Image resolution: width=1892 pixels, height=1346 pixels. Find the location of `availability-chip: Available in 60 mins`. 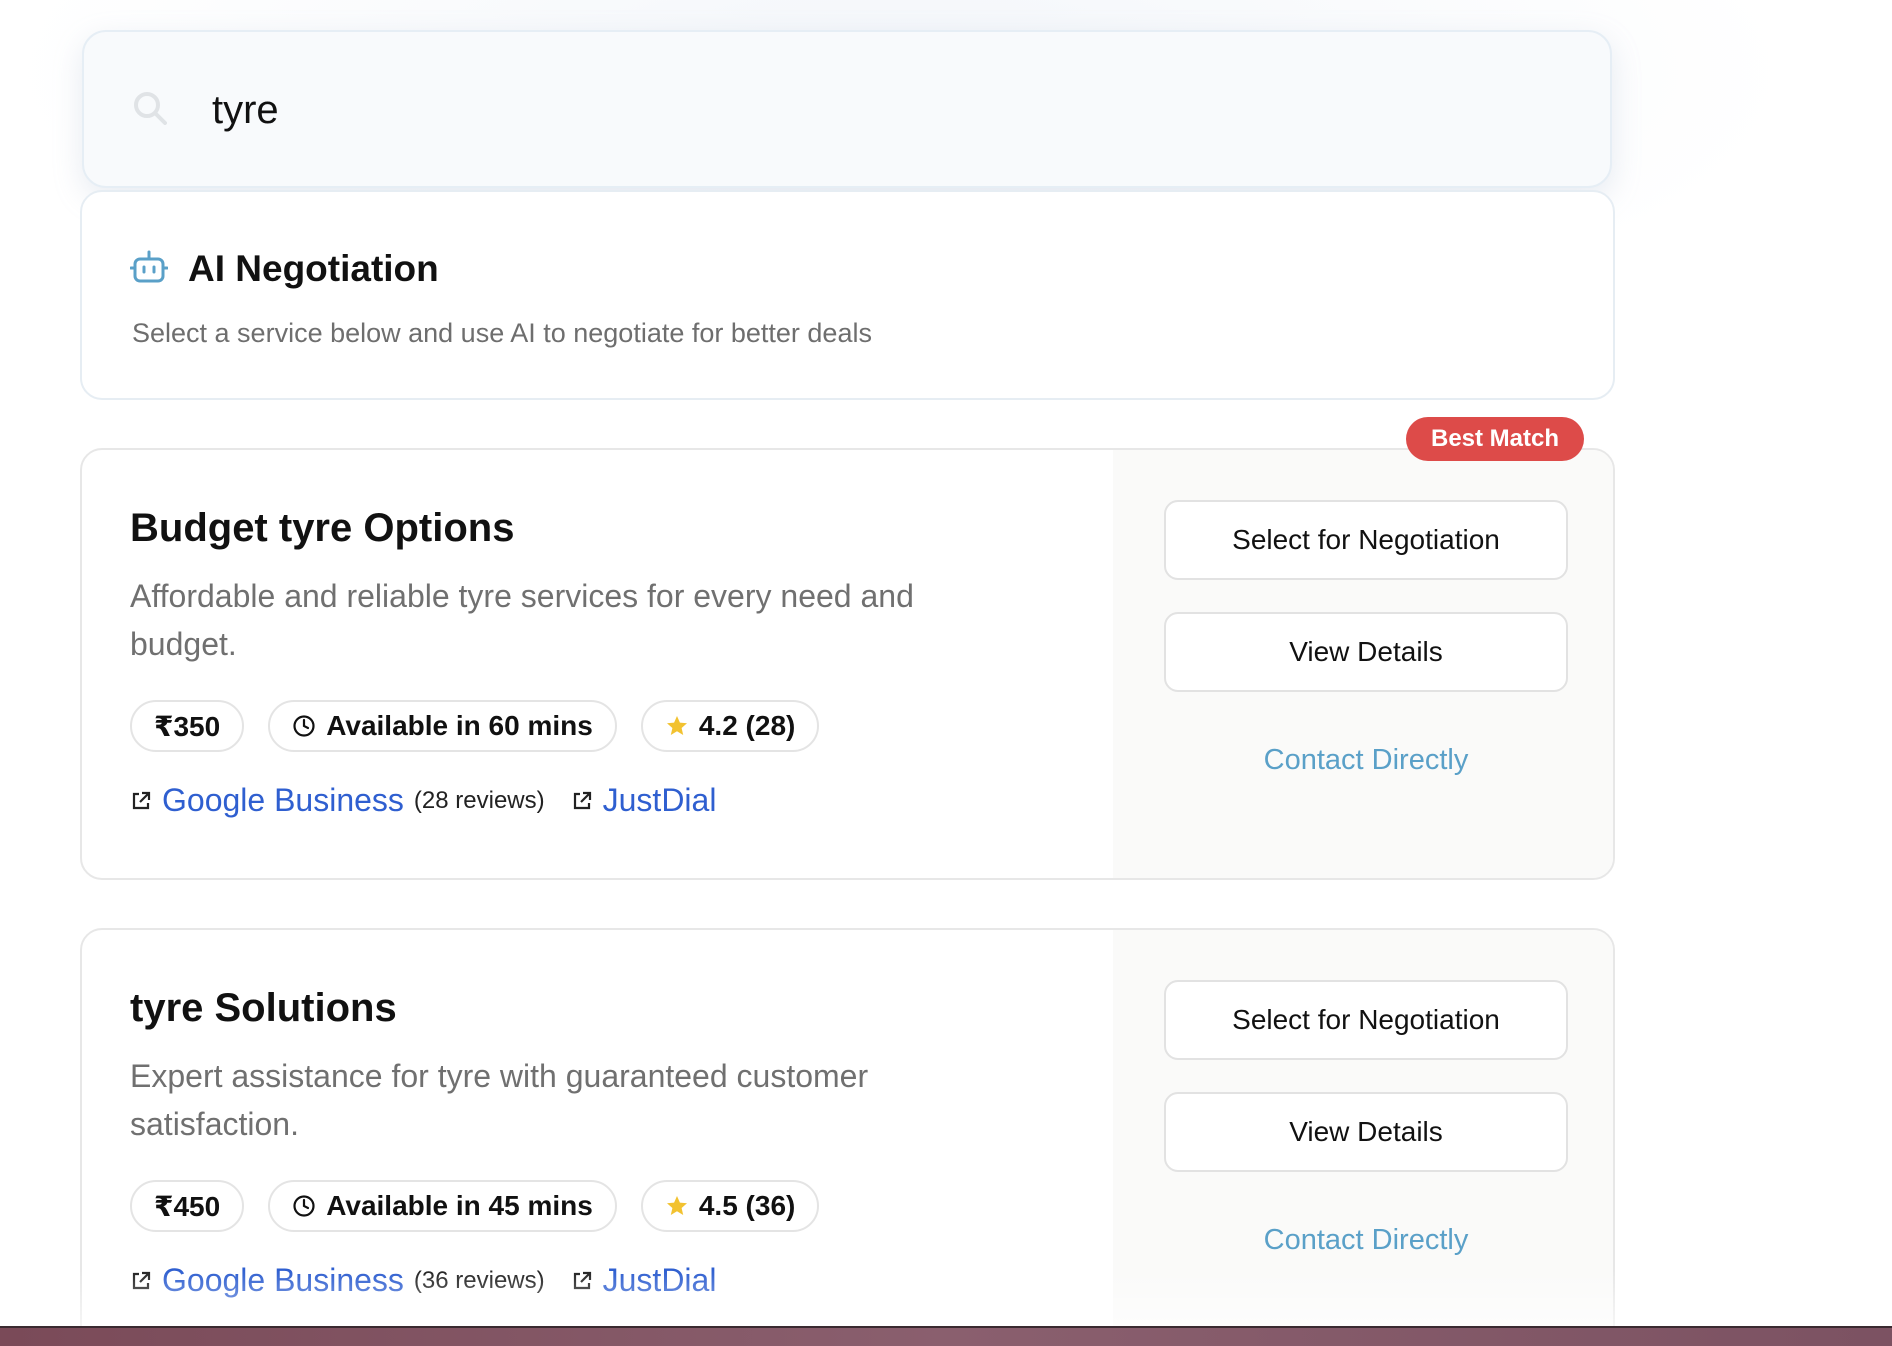

availability-chip: Available in 60 mins is located at coordinates (442, 726).